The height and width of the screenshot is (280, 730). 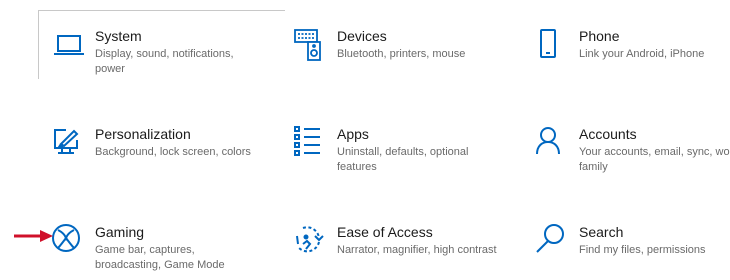 What do you see at coordinates (311, 143) in the screenshot?
I see `apps-icon` at bounding box center [311, 143].